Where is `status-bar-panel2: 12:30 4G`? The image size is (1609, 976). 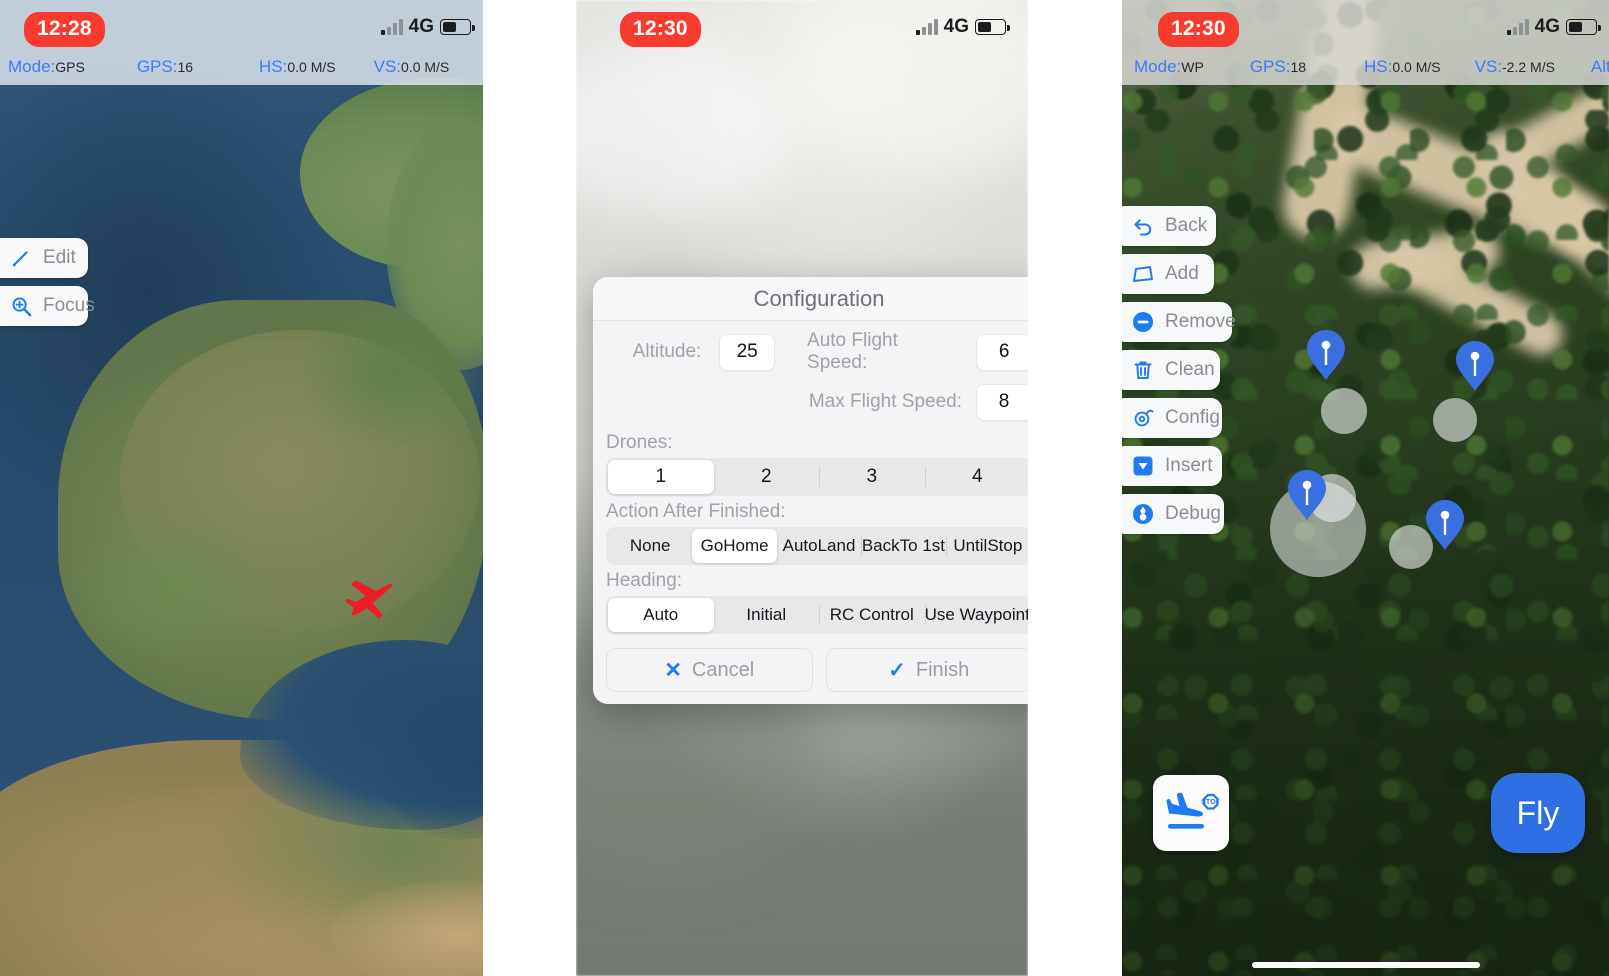
status-bar-panel2: 12:30 4G is located at coordinates (802, 35).